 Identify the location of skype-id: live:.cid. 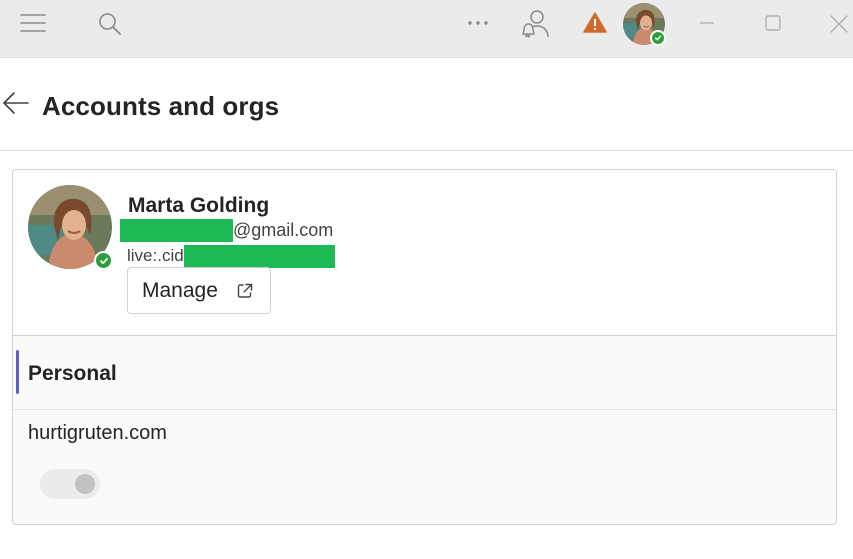
(231, 256).